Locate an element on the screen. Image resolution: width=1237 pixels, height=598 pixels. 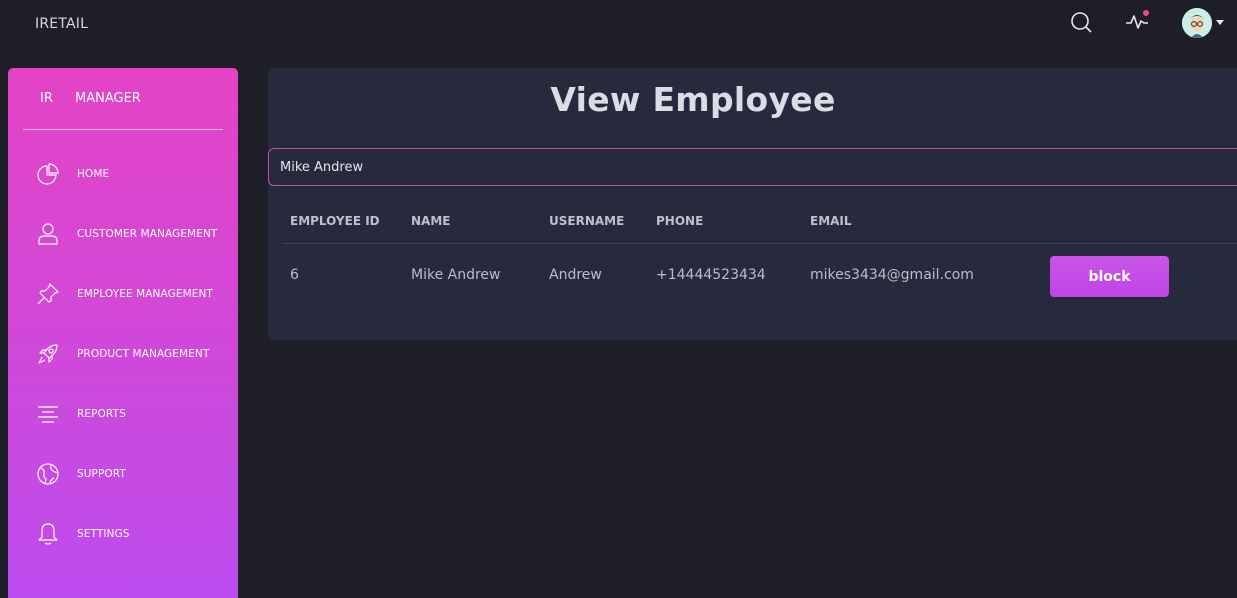
sidebar-item-label: CUSTOMER MANAGEMENT is located at coordinates (147, 234).